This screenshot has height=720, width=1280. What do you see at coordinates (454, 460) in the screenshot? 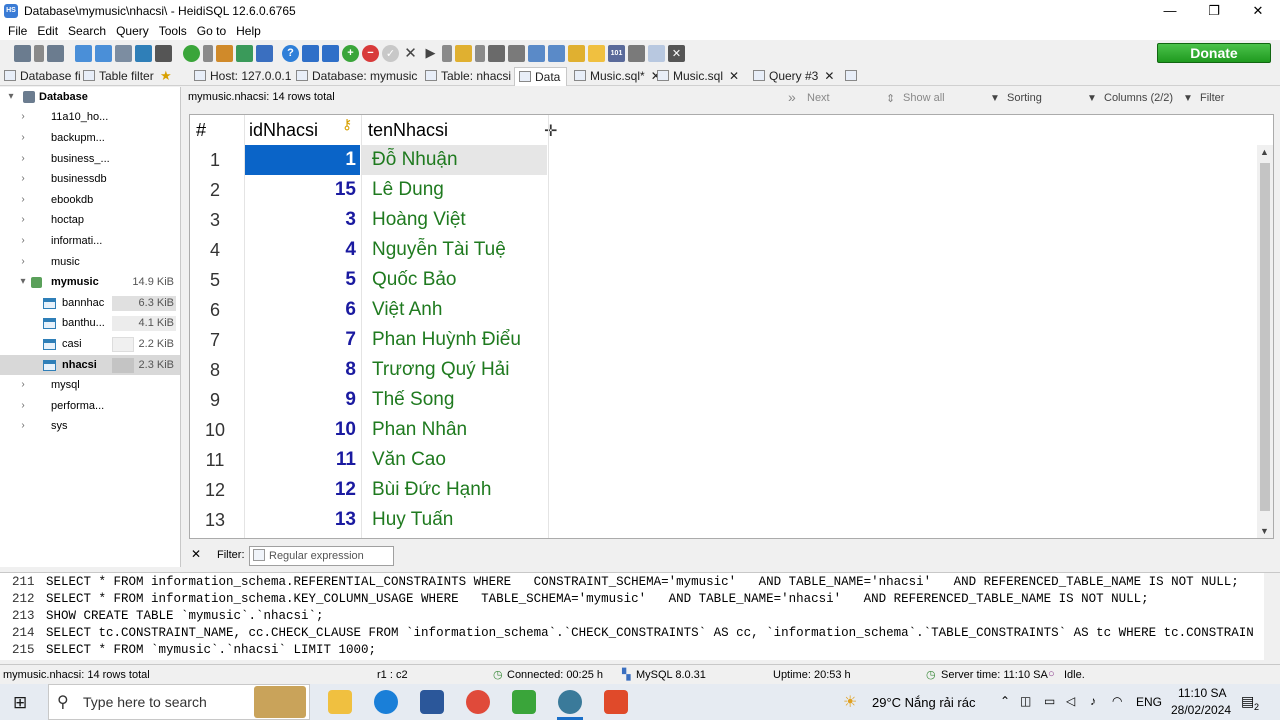
I see `cell-tennhacsi: Văn Cao` at bounding box center [454, 460].